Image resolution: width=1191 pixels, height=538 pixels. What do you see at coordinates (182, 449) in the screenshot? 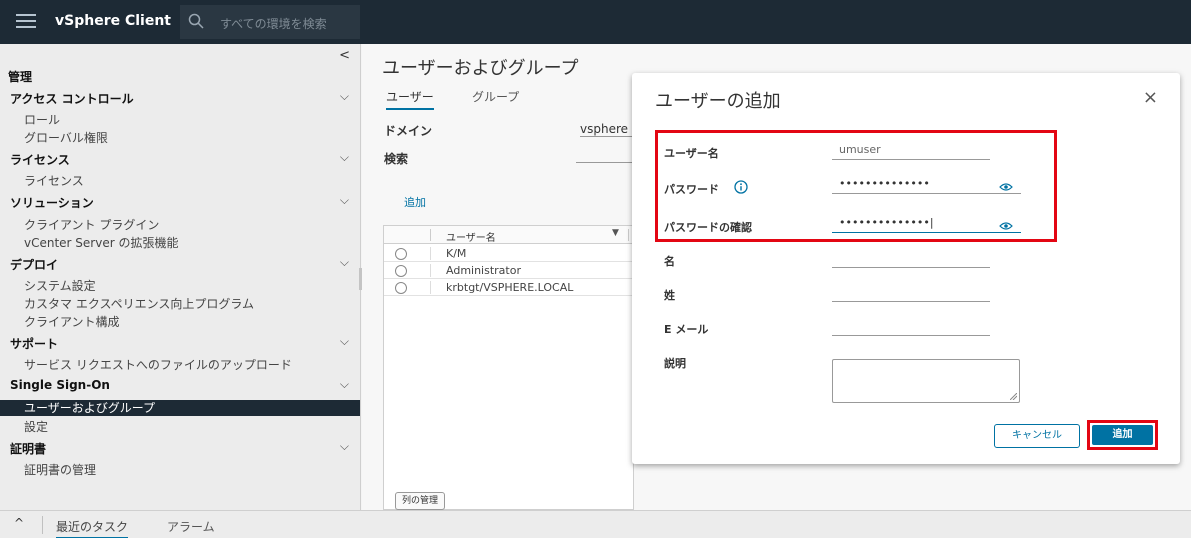
I see `sidebar-section-certificates: 証明書 ⌵` at bounding box center [182, 449].